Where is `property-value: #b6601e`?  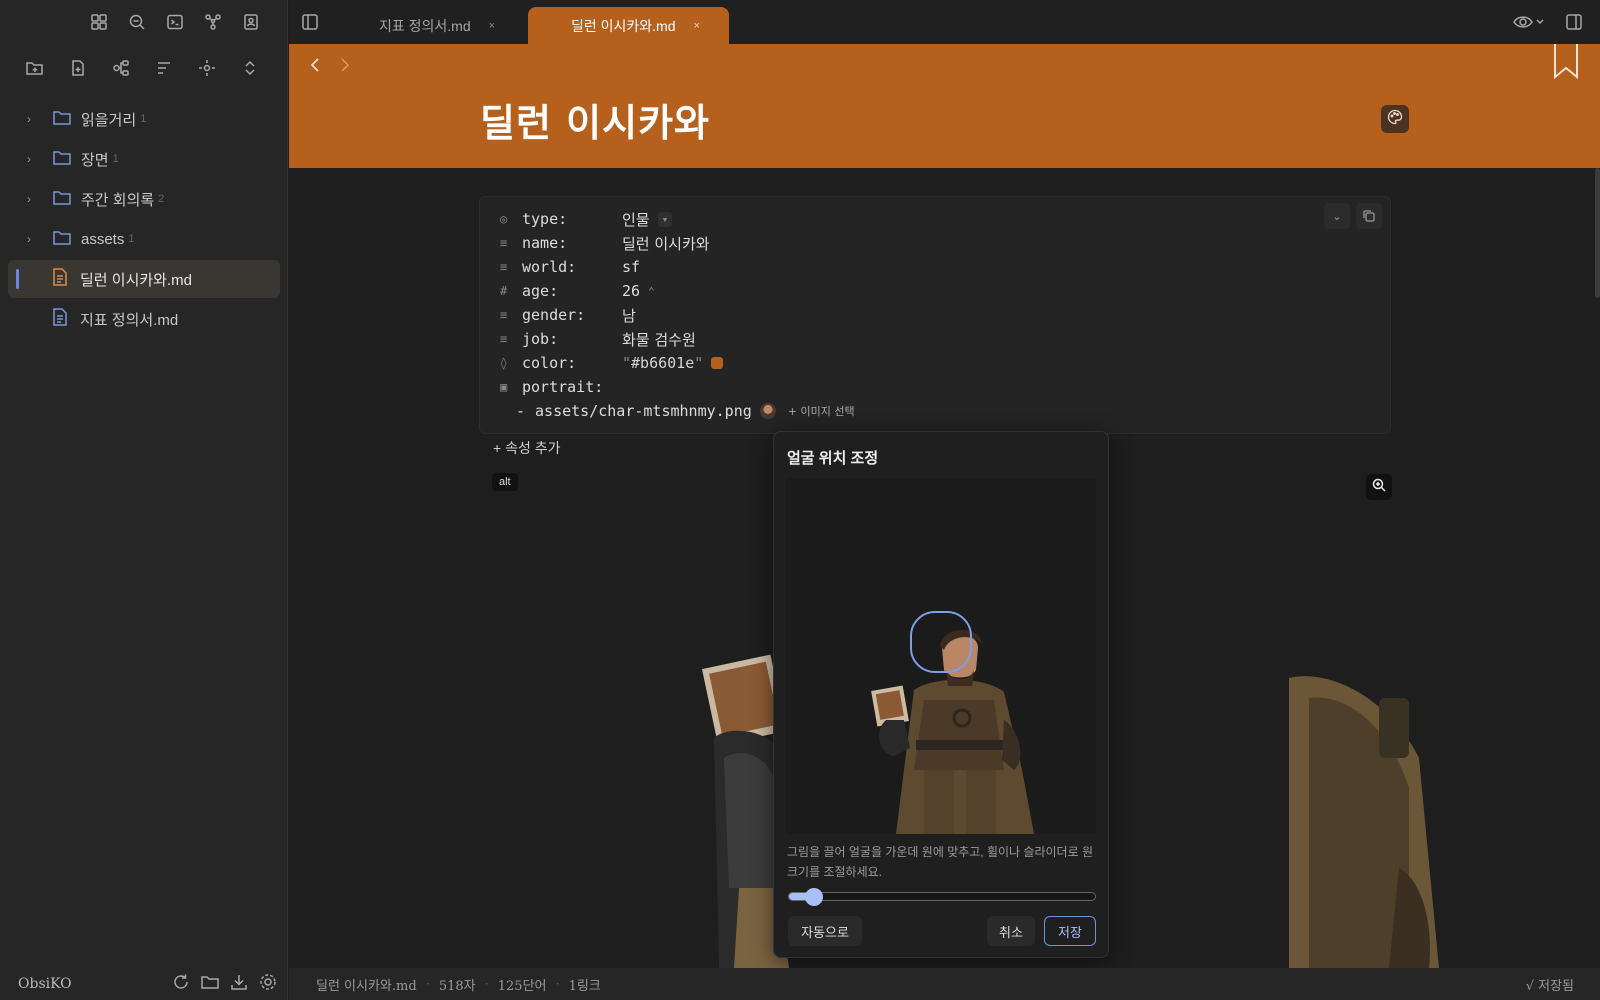 property-value: #b6601e is located at coordinates (662, 363).